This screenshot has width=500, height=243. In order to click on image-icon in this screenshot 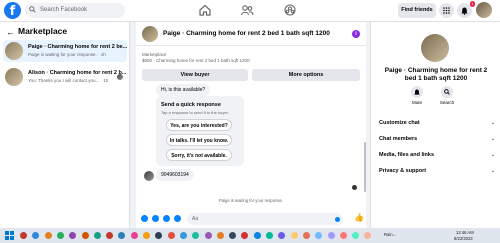, I will do `click(155, 218)`.